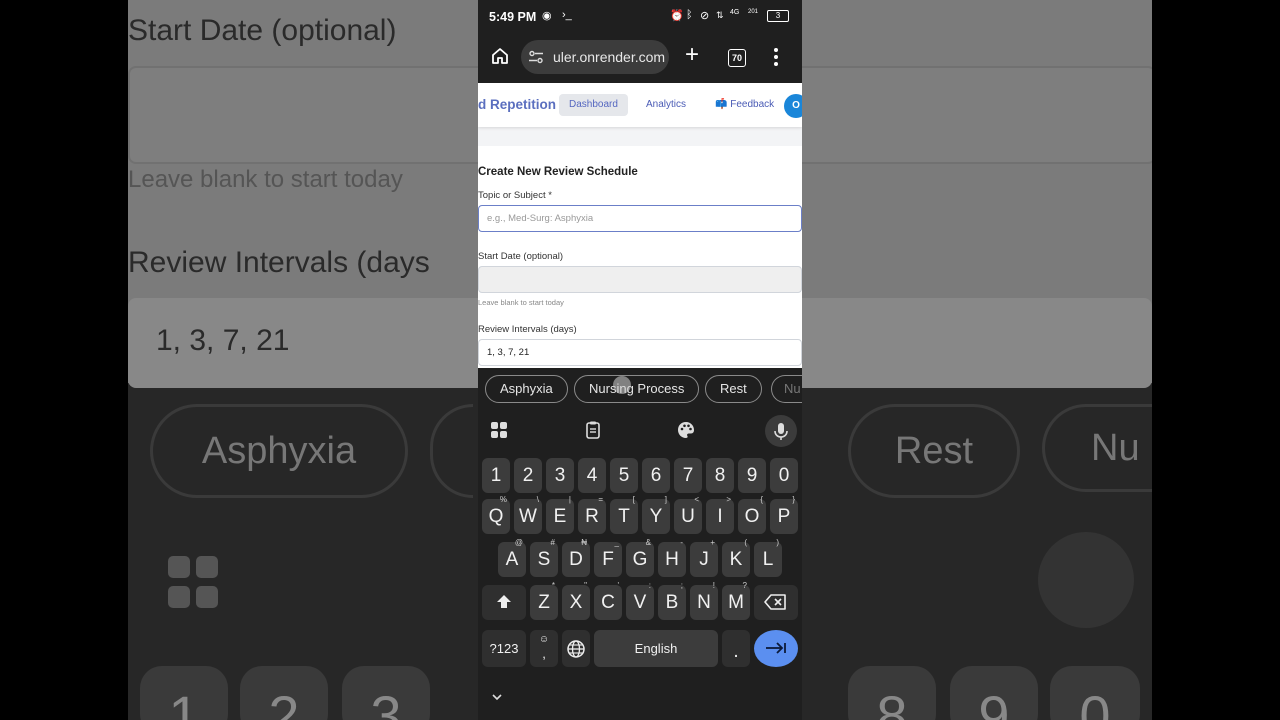 The width and height of the screenshot is (1280, 720). Describe the element at coordinates (768, 557) in the screenshot. I see `key-l: L)` at that location.